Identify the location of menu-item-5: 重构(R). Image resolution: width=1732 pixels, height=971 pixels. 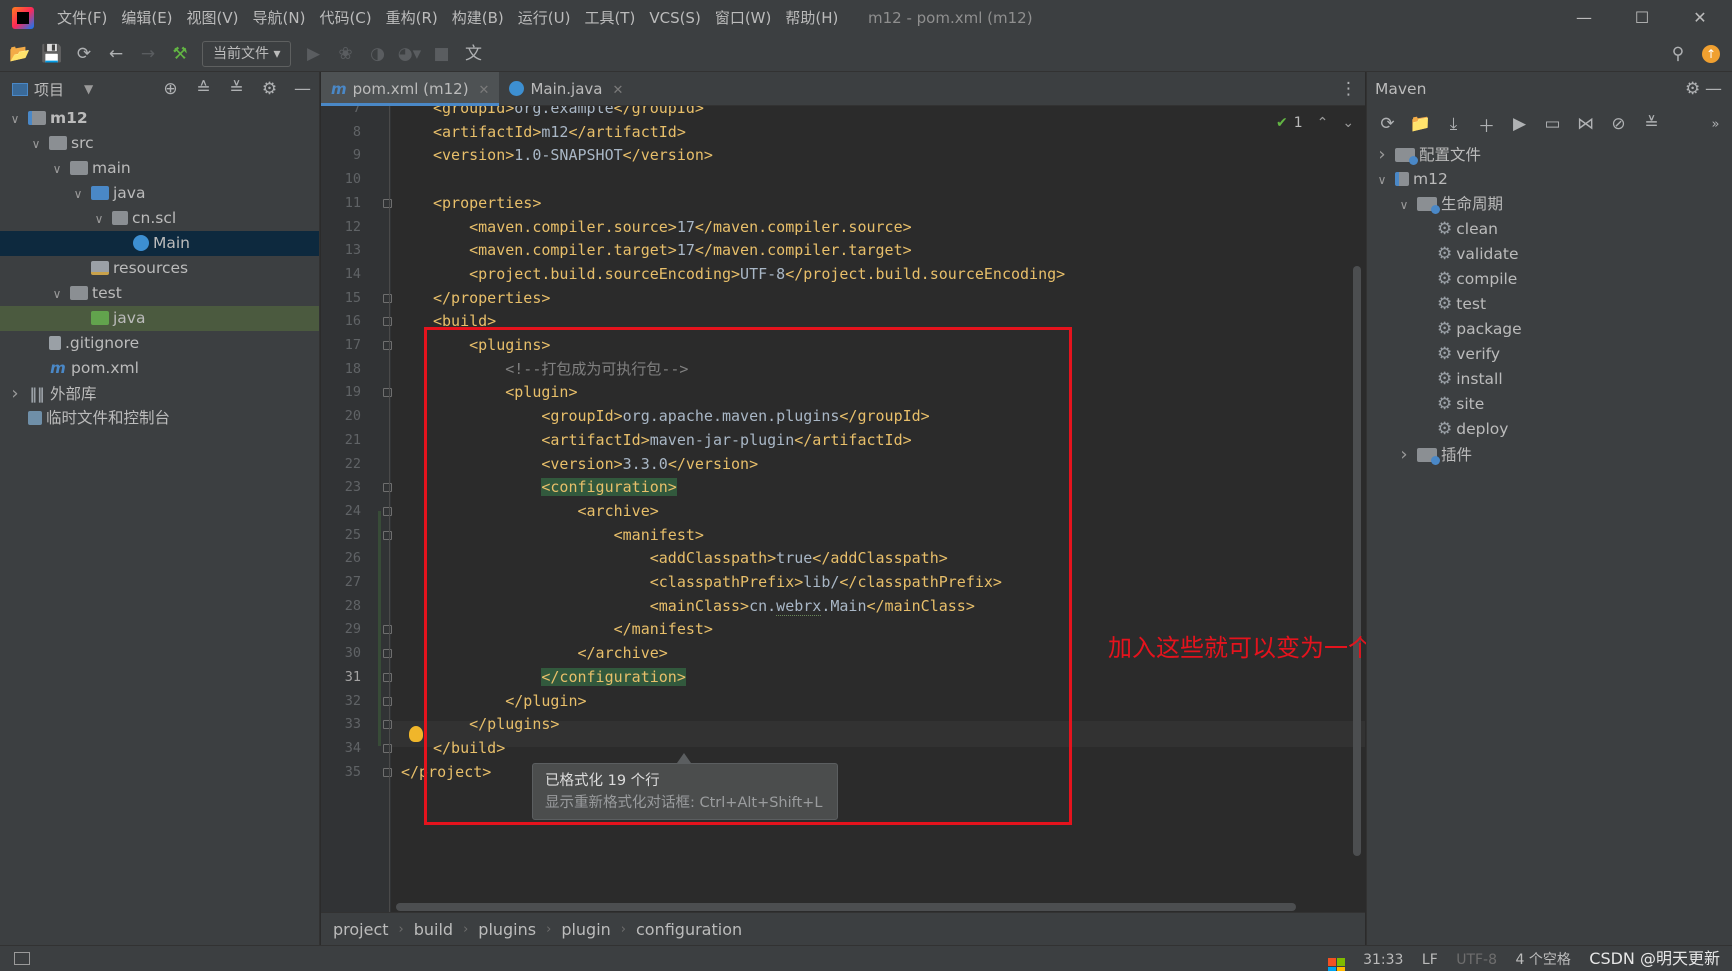
(412, 18).